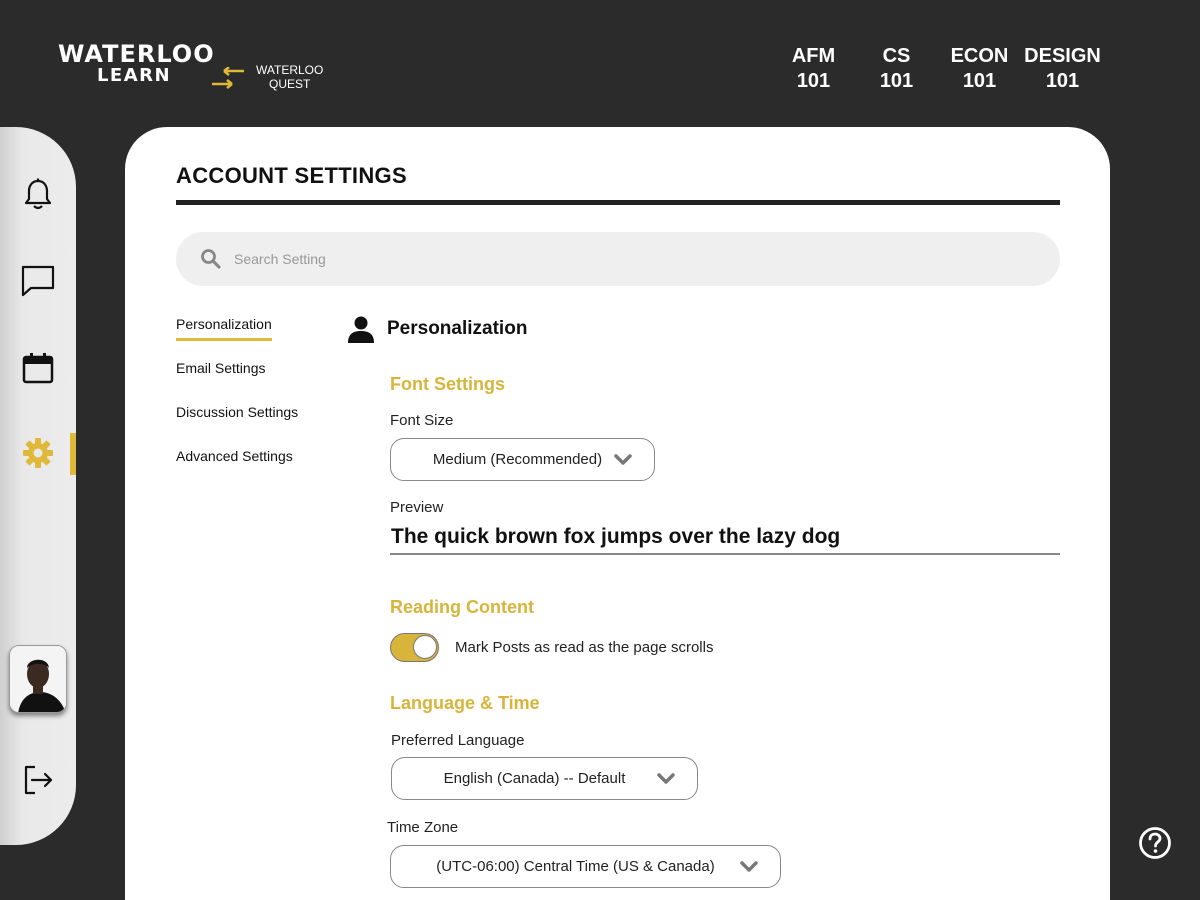 The width and height of the screenshot is (1200, 900). What do you see at coordinates (896, 69) in the screenshot?
I see `course-cs-101: CS 101` at bounding box center [896, 69].